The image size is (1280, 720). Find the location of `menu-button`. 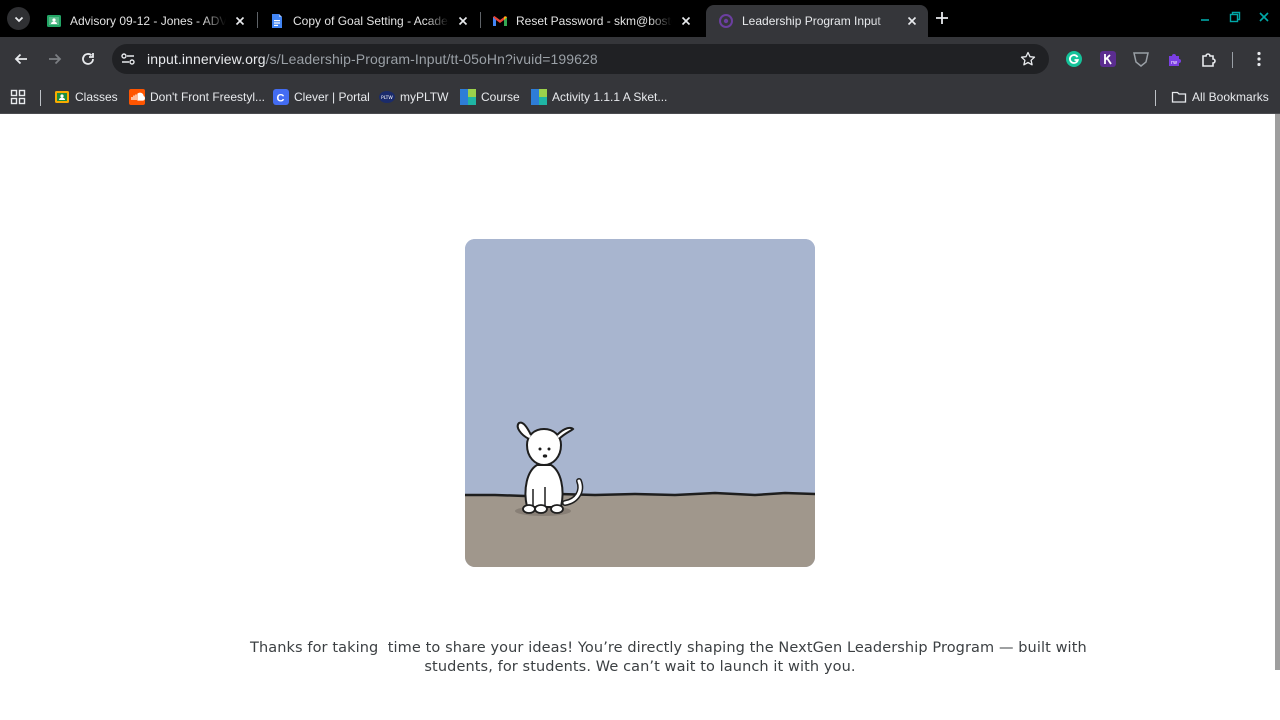

menu-button is located at coordinates (1259, 59).